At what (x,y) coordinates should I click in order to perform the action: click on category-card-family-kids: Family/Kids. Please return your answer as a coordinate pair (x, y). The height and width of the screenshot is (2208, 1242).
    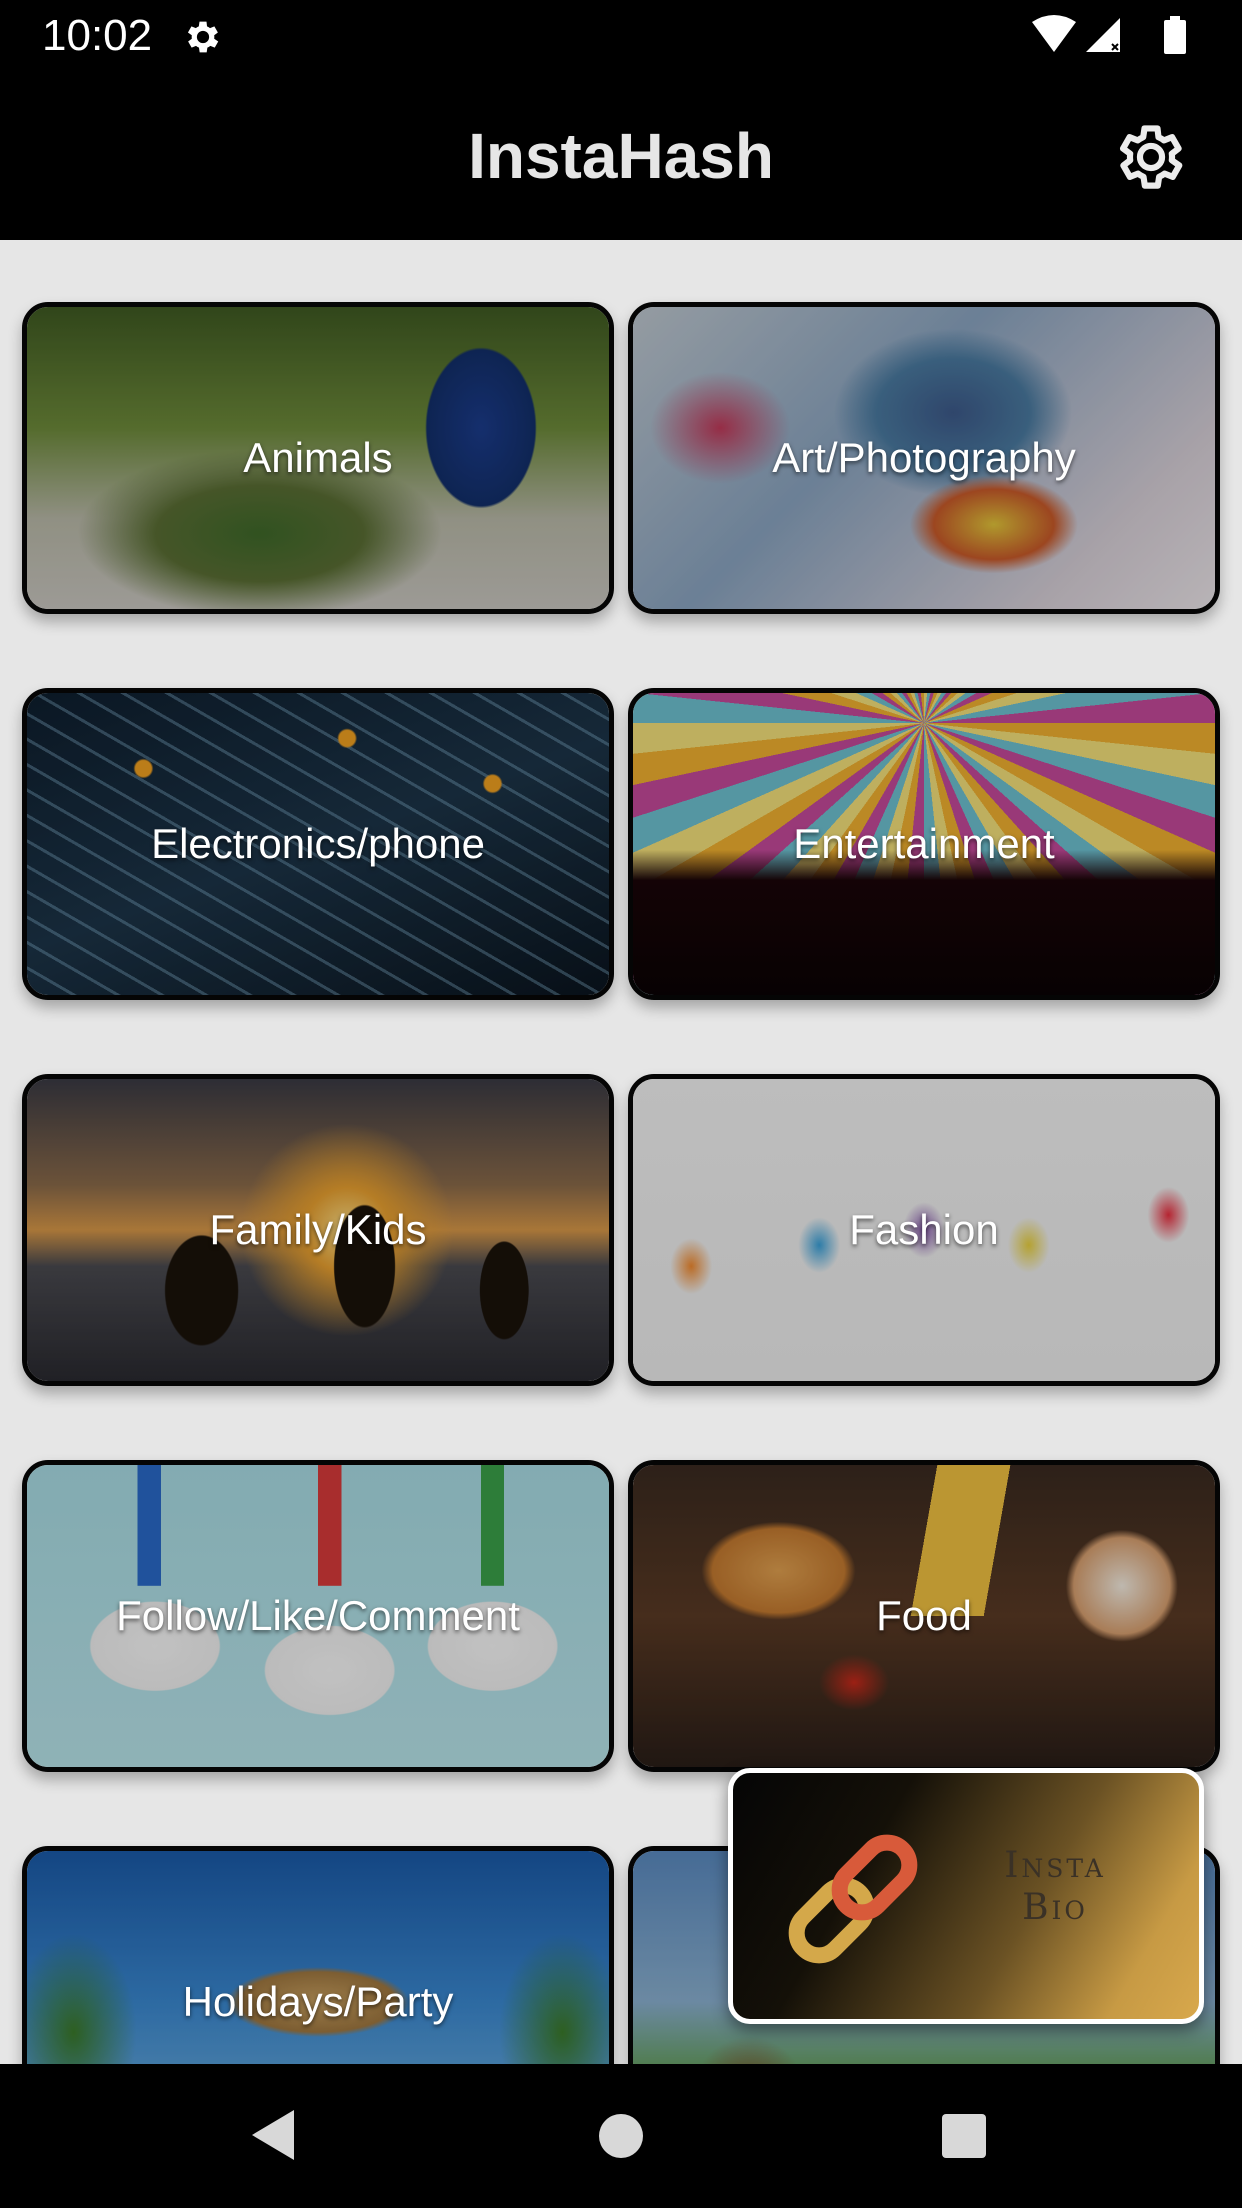
    Looking at the image, I should click on (318, 1230).